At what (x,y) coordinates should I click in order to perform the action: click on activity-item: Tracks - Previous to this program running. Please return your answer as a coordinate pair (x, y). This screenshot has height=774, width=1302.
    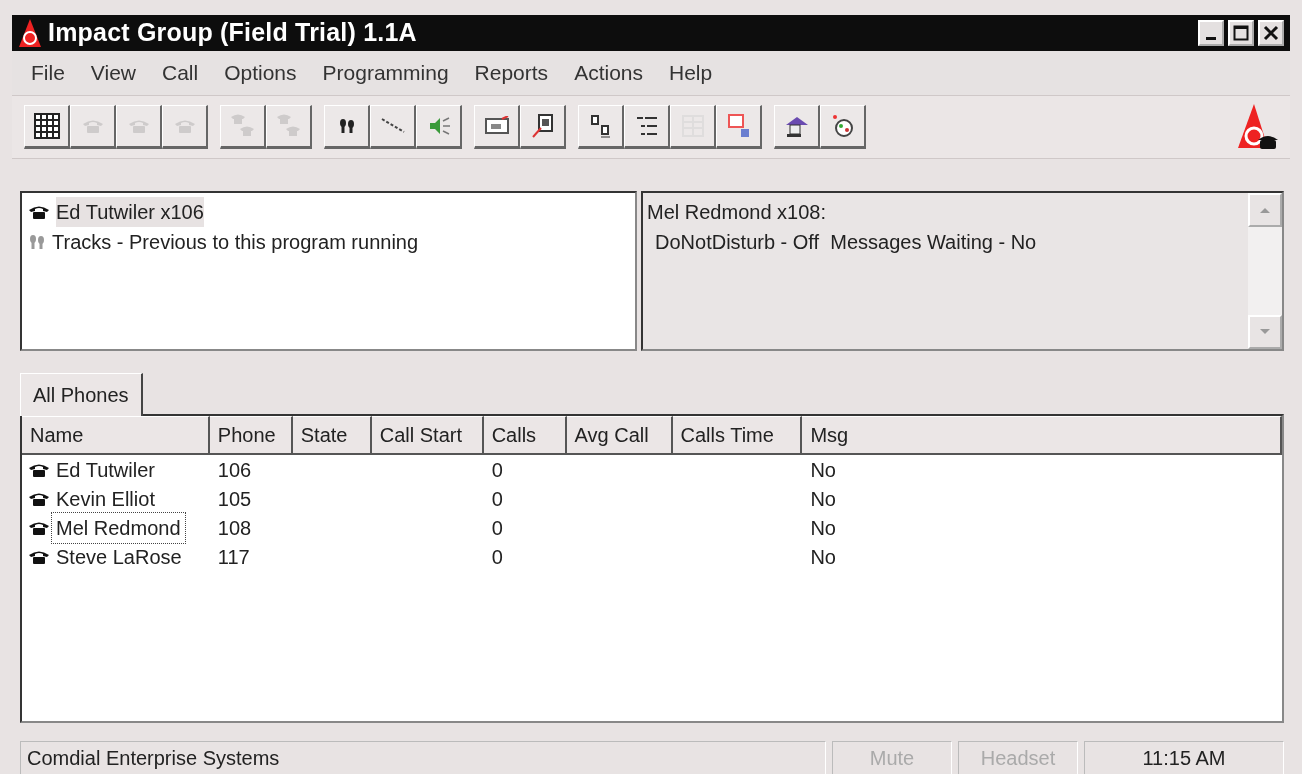
    Looking at the image, I should click on (235, 242).